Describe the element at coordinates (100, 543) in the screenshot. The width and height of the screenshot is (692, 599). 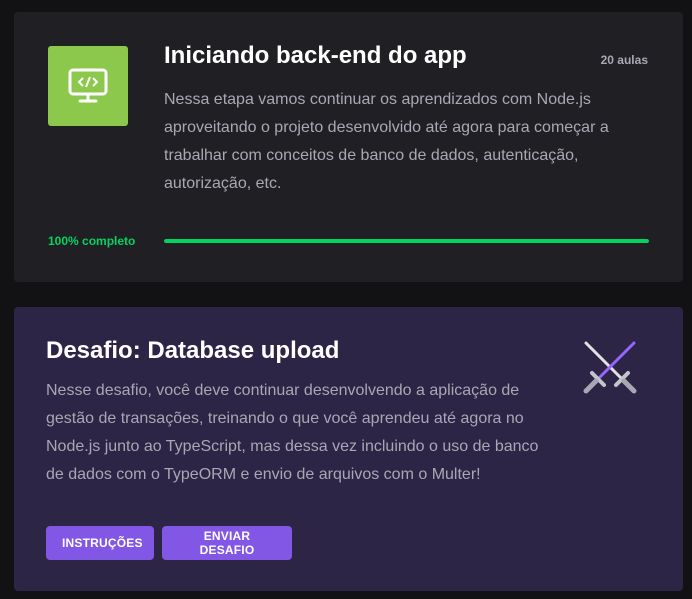
I see `instructions-button: Instruções` at that location.